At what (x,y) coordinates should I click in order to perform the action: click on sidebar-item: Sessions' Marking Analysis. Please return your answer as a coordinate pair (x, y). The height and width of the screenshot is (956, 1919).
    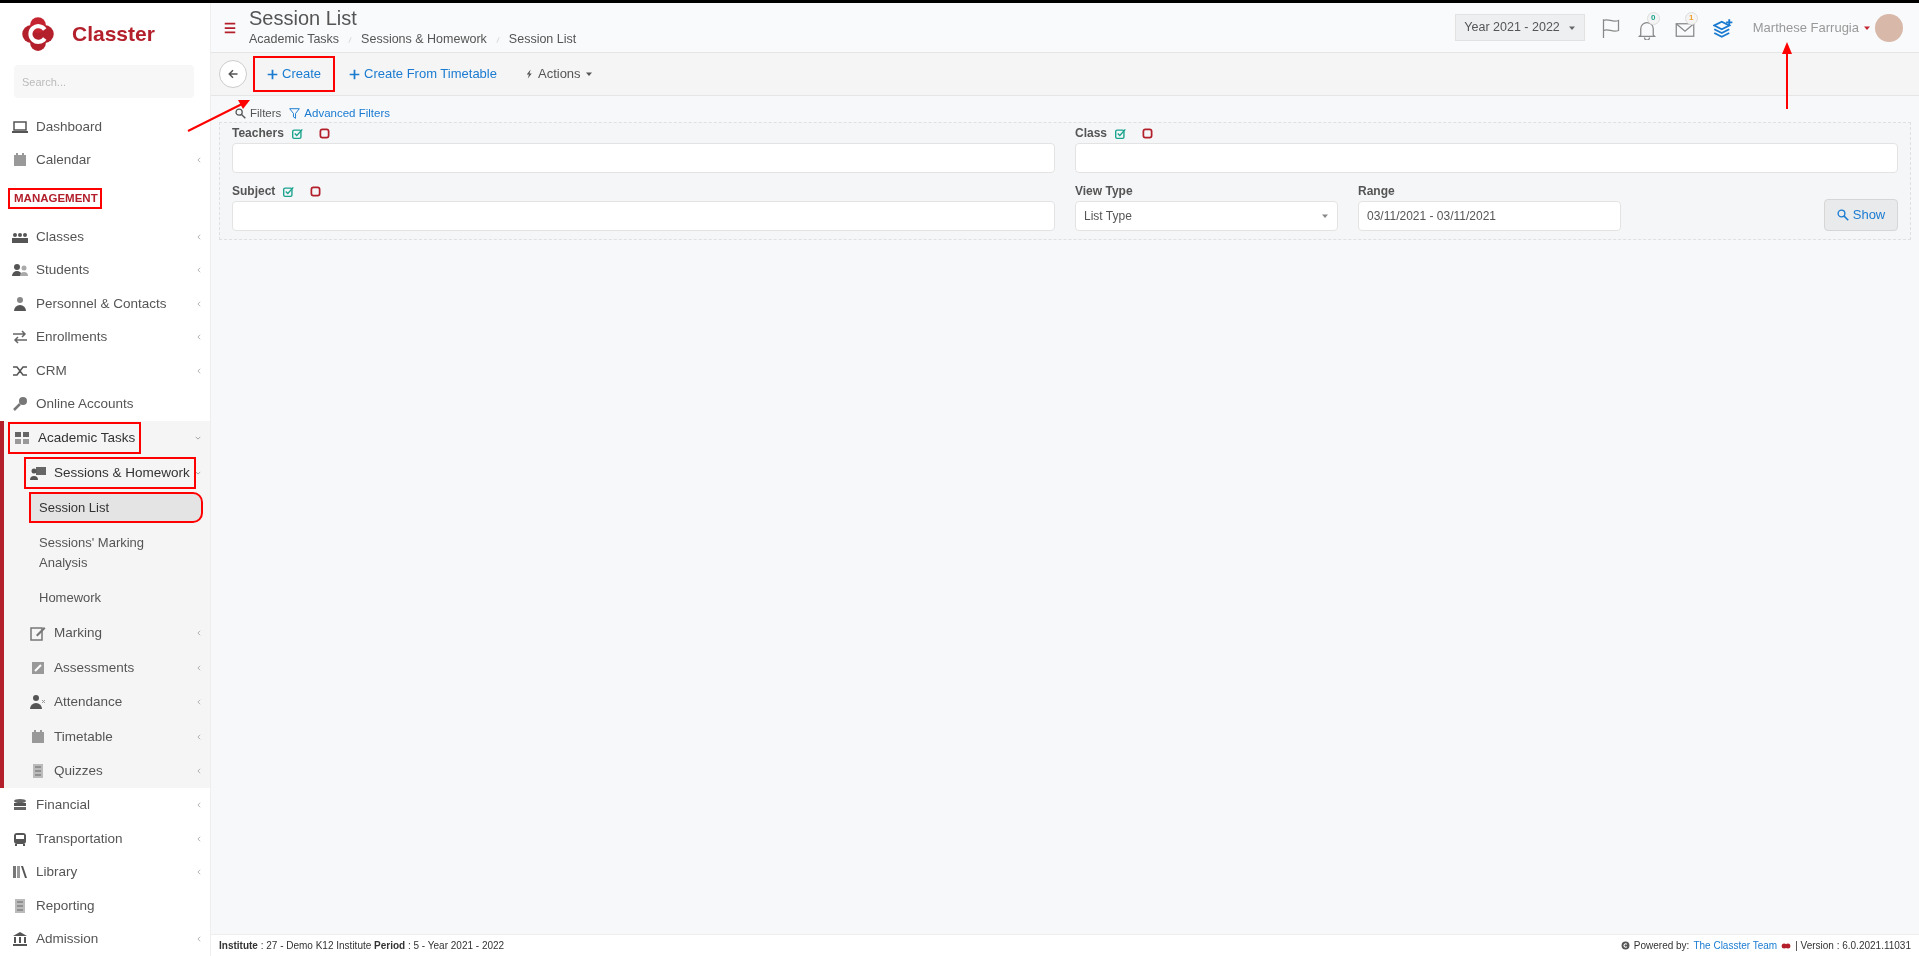
    Looking at the image, I should click on (107, 553).